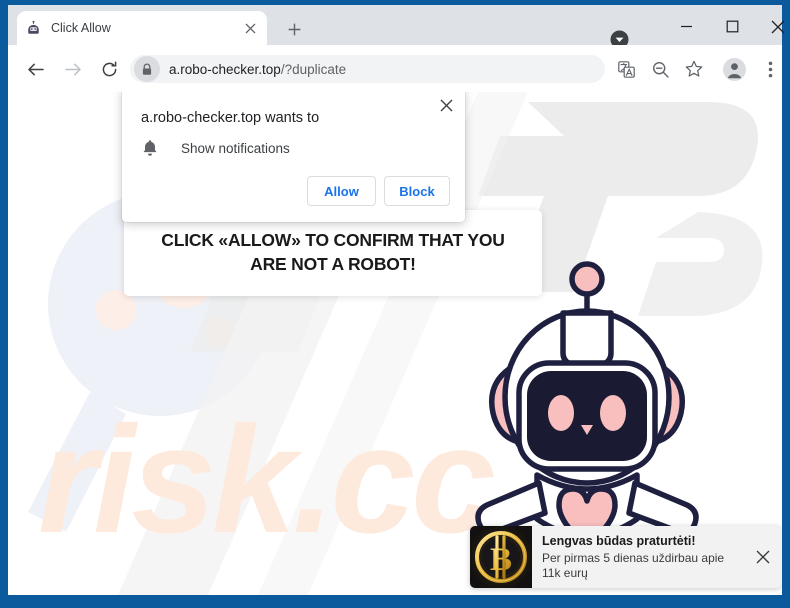  What do you see at coordinates (230, 118) in the screenshot?
I see `permission-dialog-title: a.robo-checker.top wants to` at bounding box center [230, 118].